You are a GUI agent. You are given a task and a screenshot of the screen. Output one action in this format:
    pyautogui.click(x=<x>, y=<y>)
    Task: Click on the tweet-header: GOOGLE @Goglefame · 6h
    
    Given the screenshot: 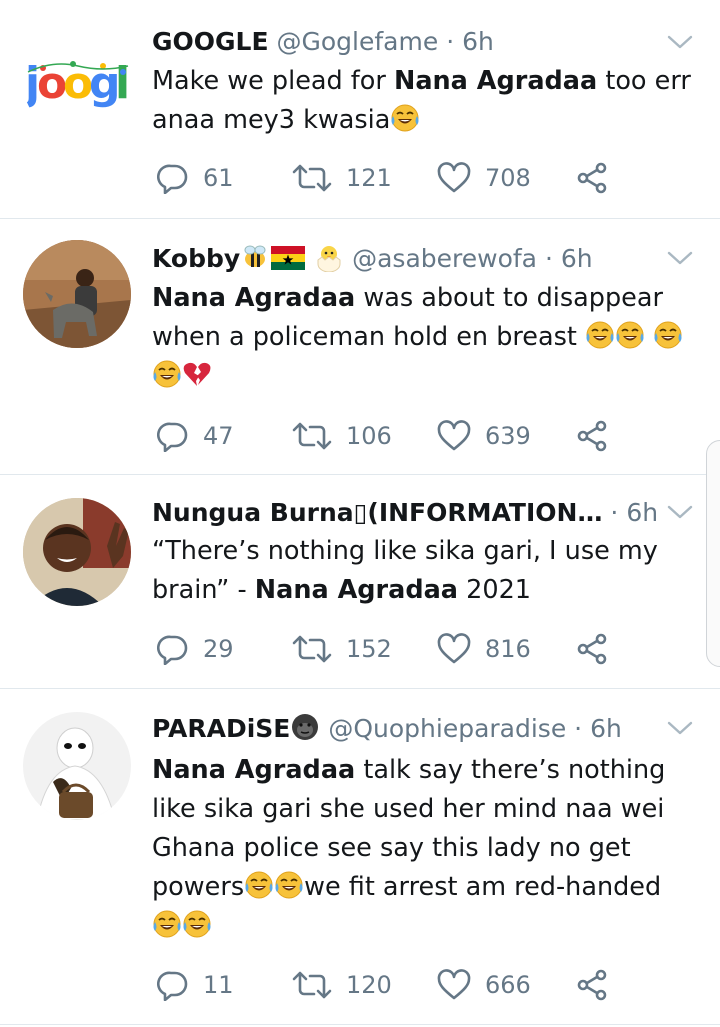 What is the action you would take?
    pyautogui.click(x=406, y=42)
    